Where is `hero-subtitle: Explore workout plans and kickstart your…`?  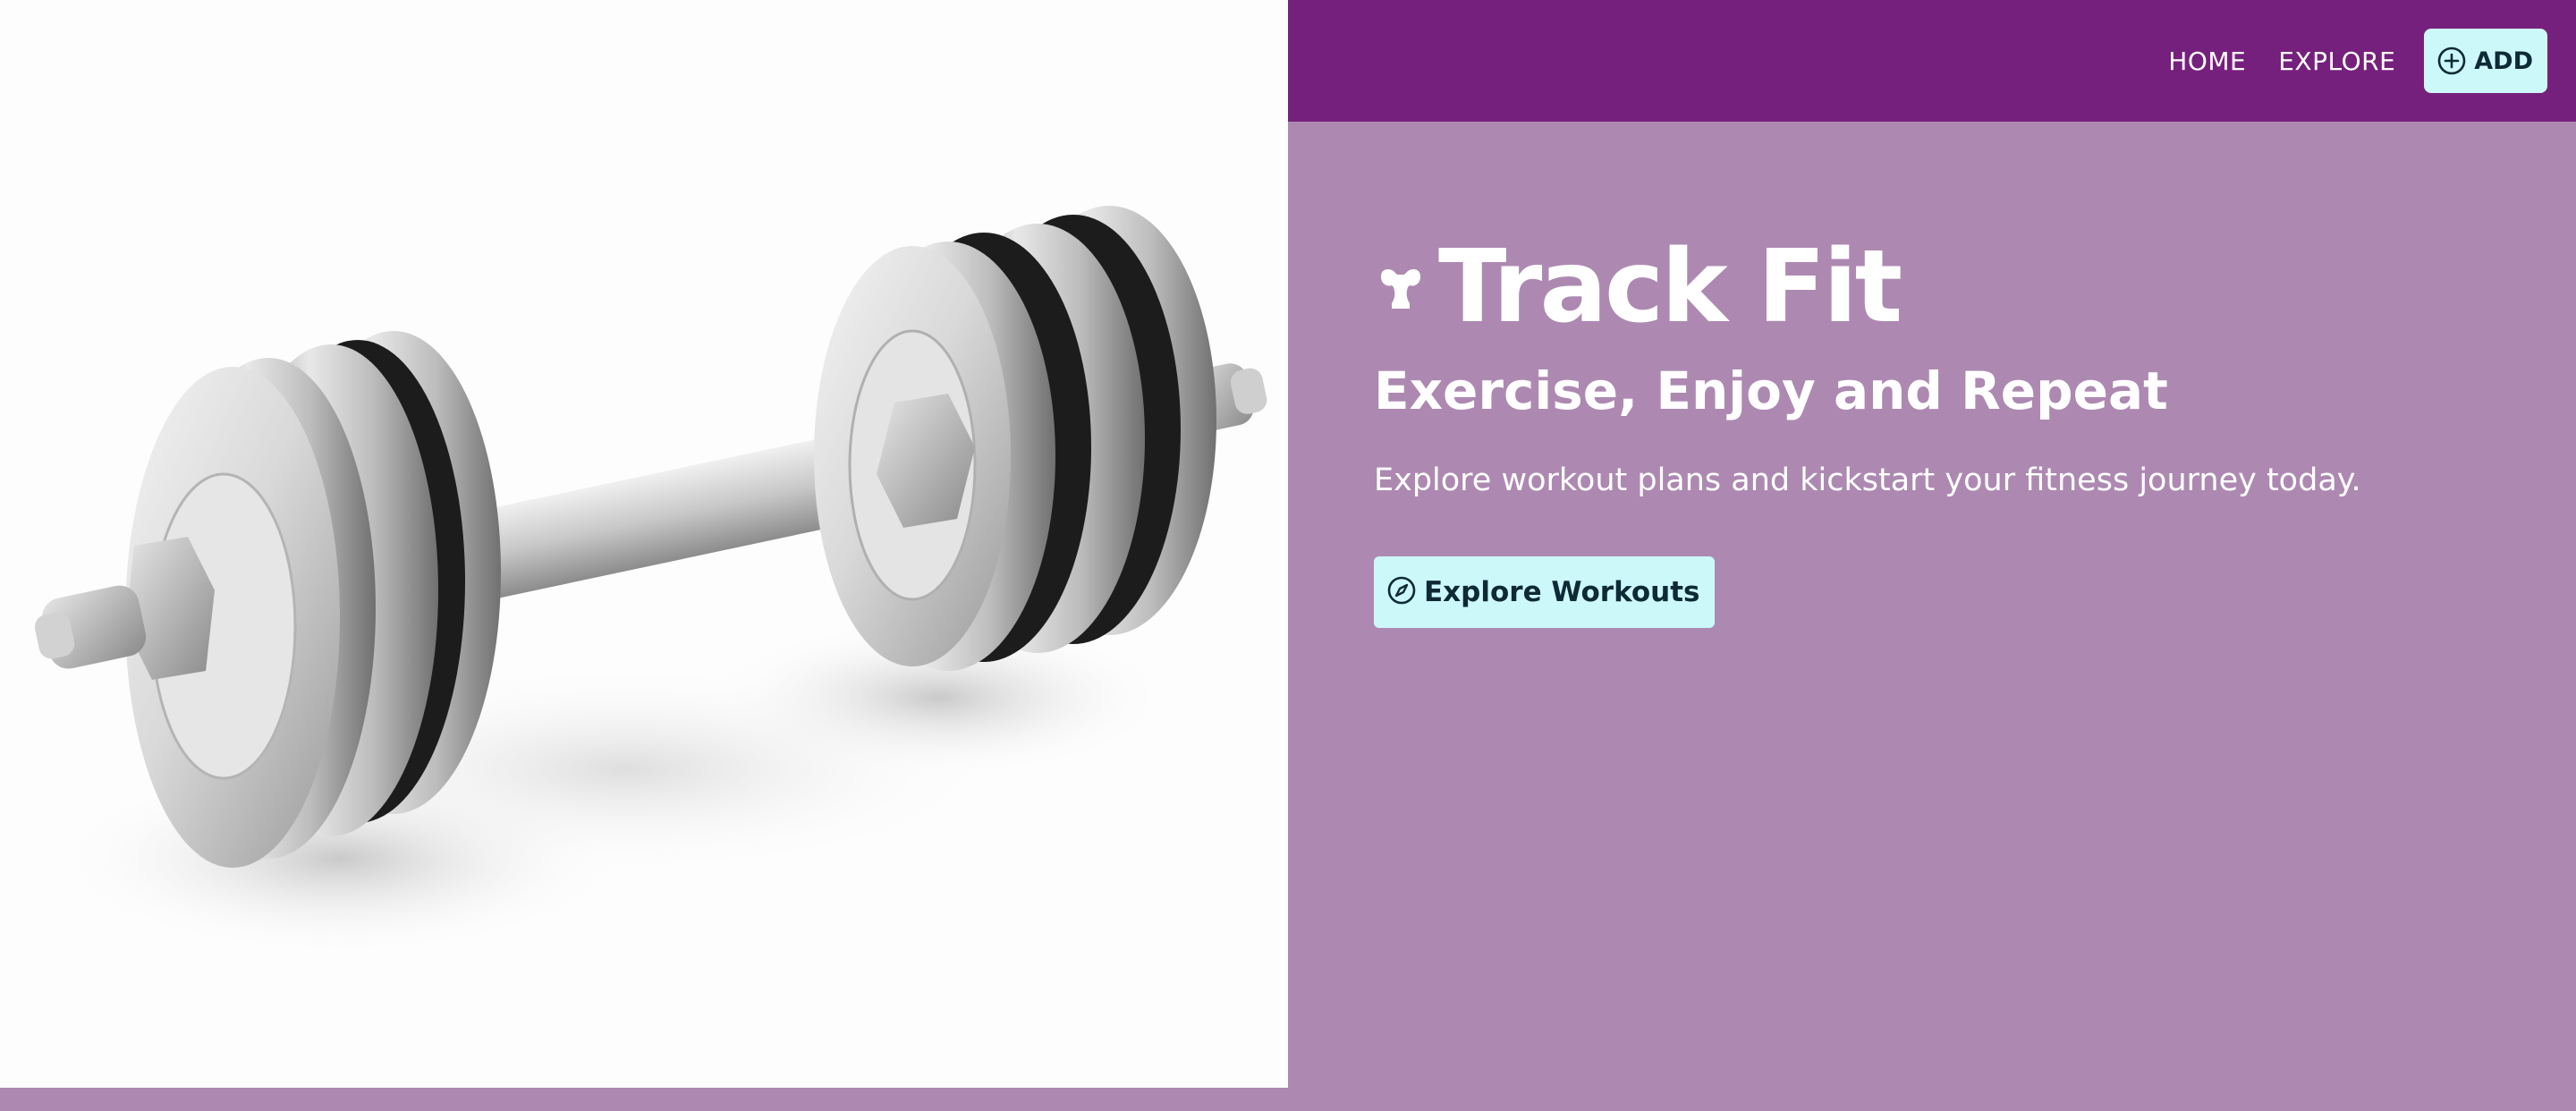 hero-subtitle: Explore workout plans and kickstart your… is located at coordinates (1867, 480).